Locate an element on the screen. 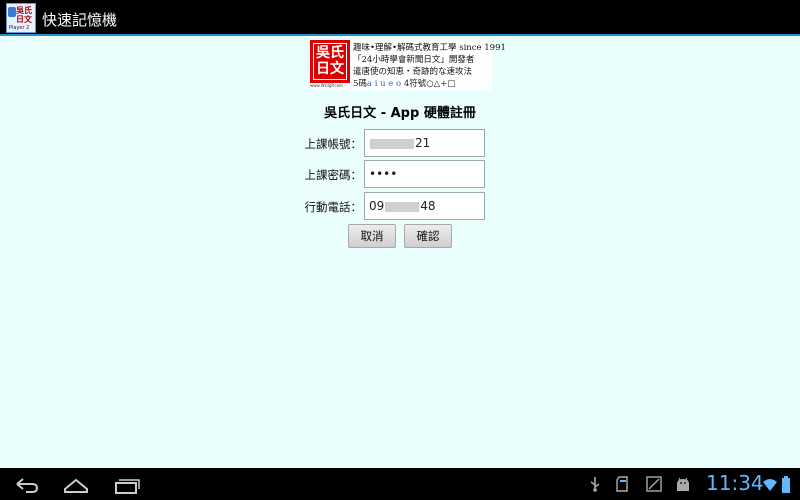 Image resolution: width=800 pixels, height=500 pixels. password-field: •••• is located at coordinates (424, 174).